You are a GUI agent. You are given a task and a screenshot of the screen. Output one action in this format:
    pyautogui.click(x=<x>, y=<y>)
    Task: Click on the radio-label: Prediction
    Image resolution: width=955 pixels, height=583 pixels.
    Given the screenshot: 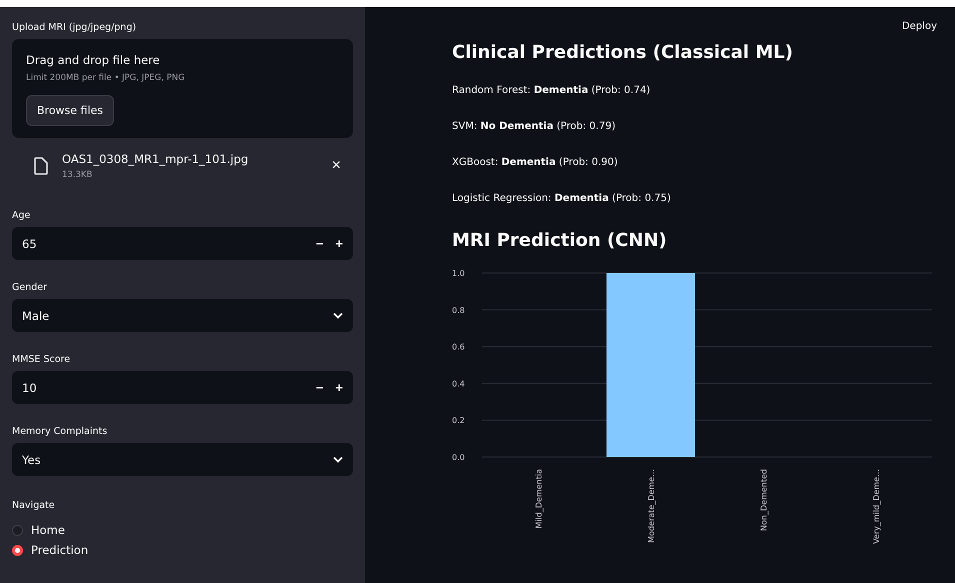 What is the action you would take?
    pyautogui.click(x=59, y=550)
    